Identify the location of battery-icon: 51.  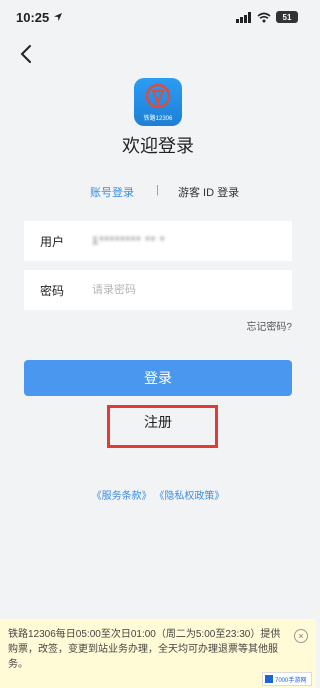
(287, 17).